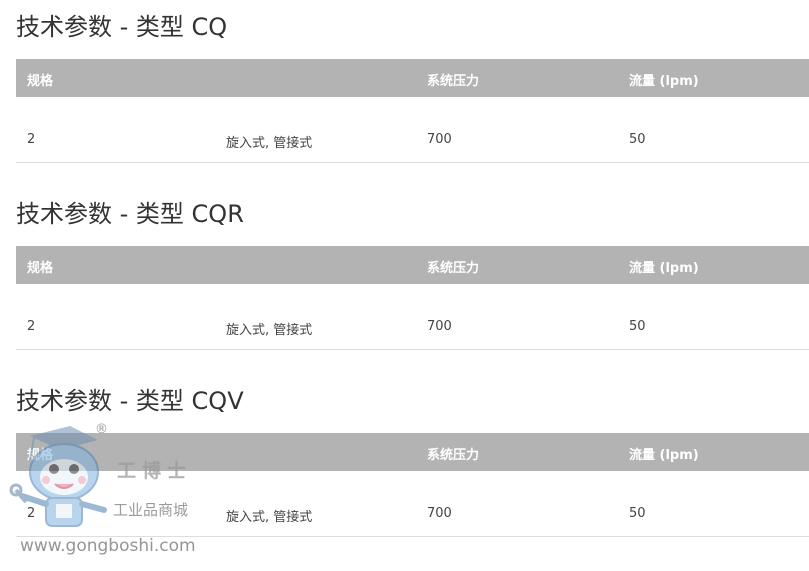 This screenshot has height=571, width=809. Describe the element at coordinates (130, 401) in the screenshot. I see `section-title: 技术参数 - 类型 CQV` at that location.